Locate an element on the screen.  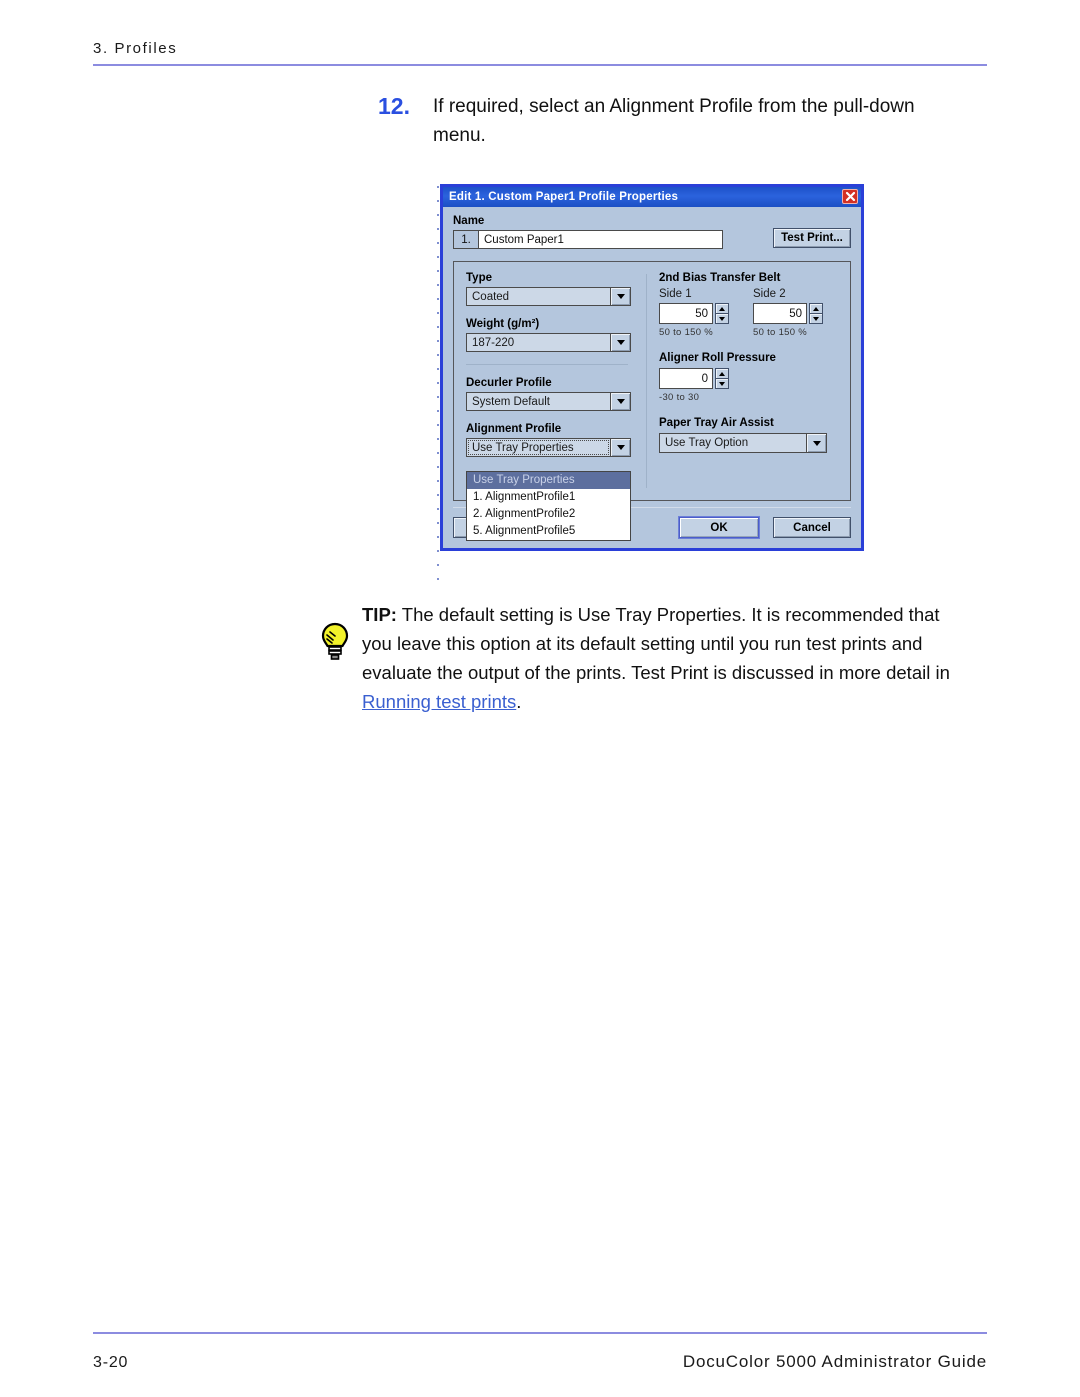
aligner-roll-spinner: 0 is located at coordinates (694, 378).